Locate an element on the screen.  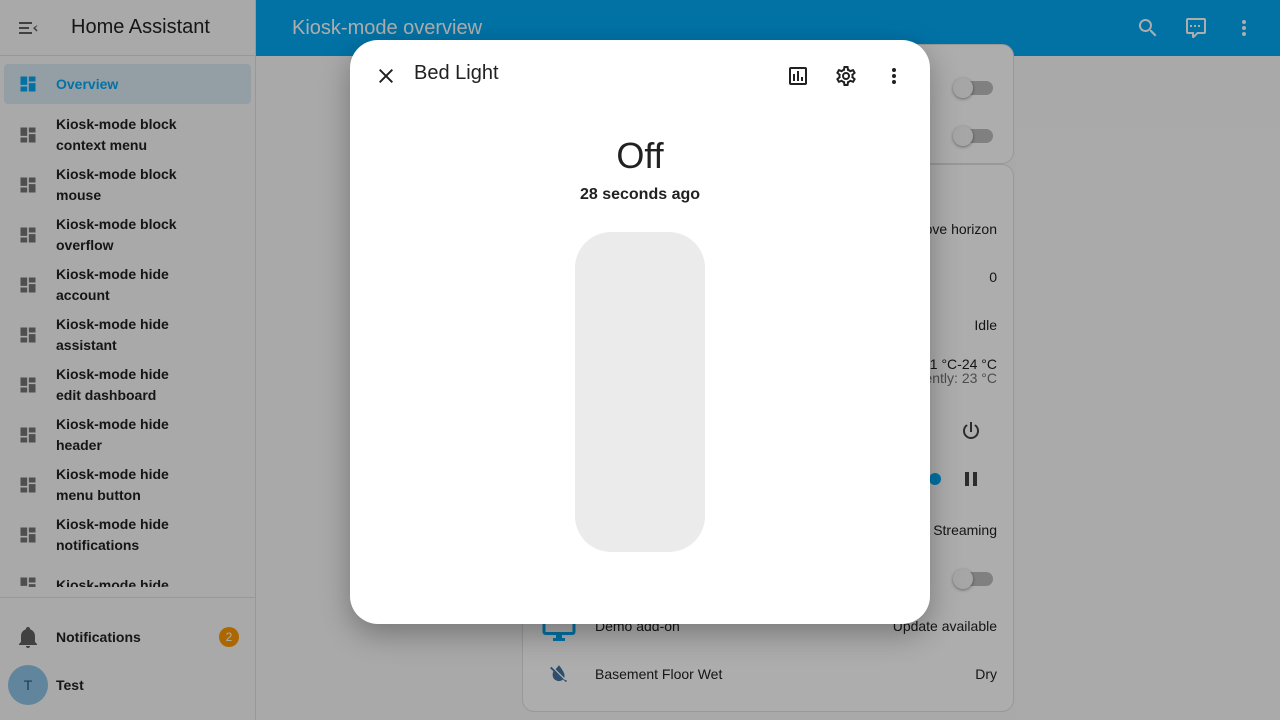
gear-icon is located at coordinates (846, 76).